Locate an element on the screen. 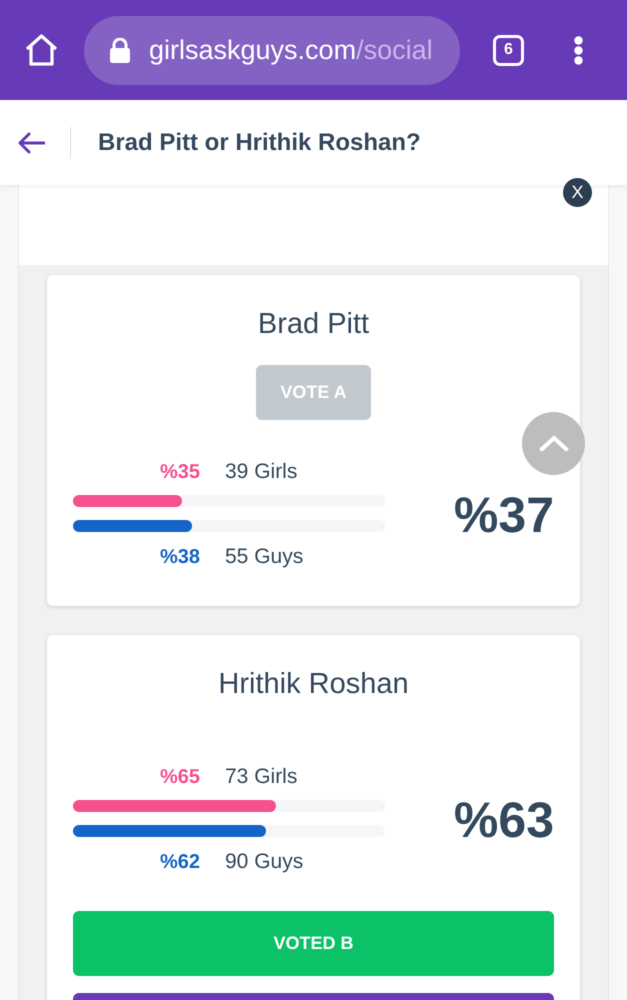 Image resolution: width=627 pixels, height=1000 pixels. close-button: X is located at coordinates (577, 192).